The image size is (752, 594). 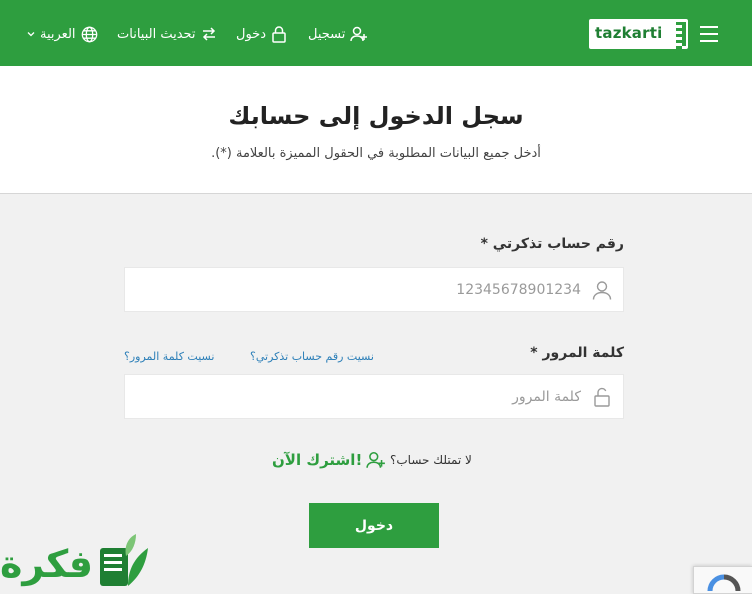 I want to click on password-field, so click(x=374, y=396).